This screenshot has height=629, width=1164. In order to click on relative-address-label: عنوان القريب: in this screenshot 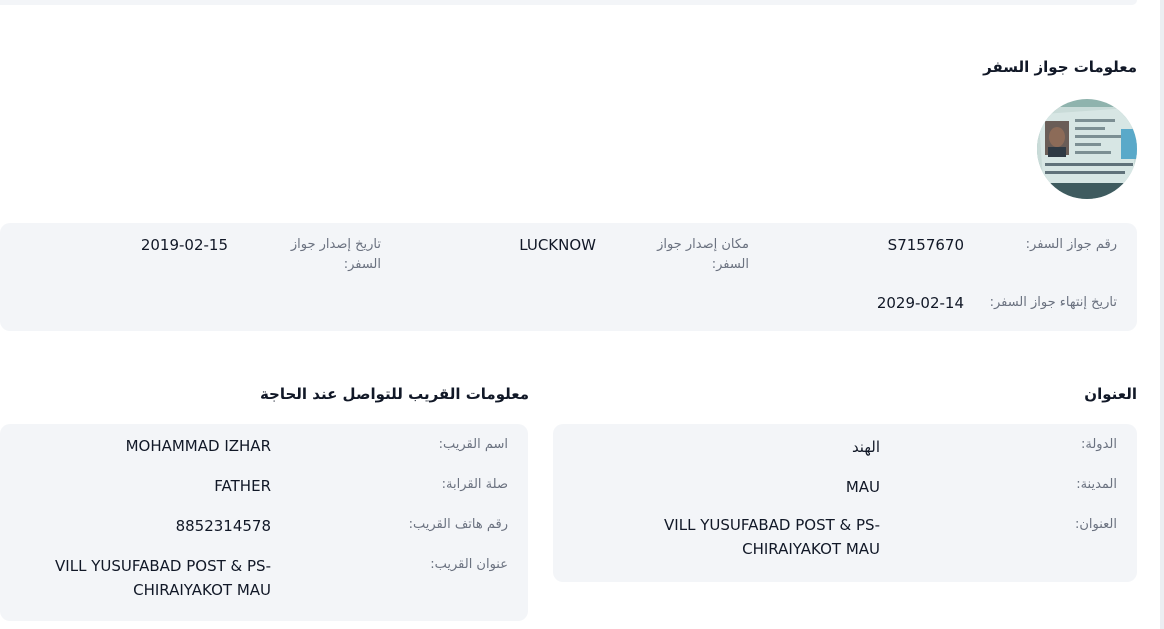, I will do `click(469, 564)`.